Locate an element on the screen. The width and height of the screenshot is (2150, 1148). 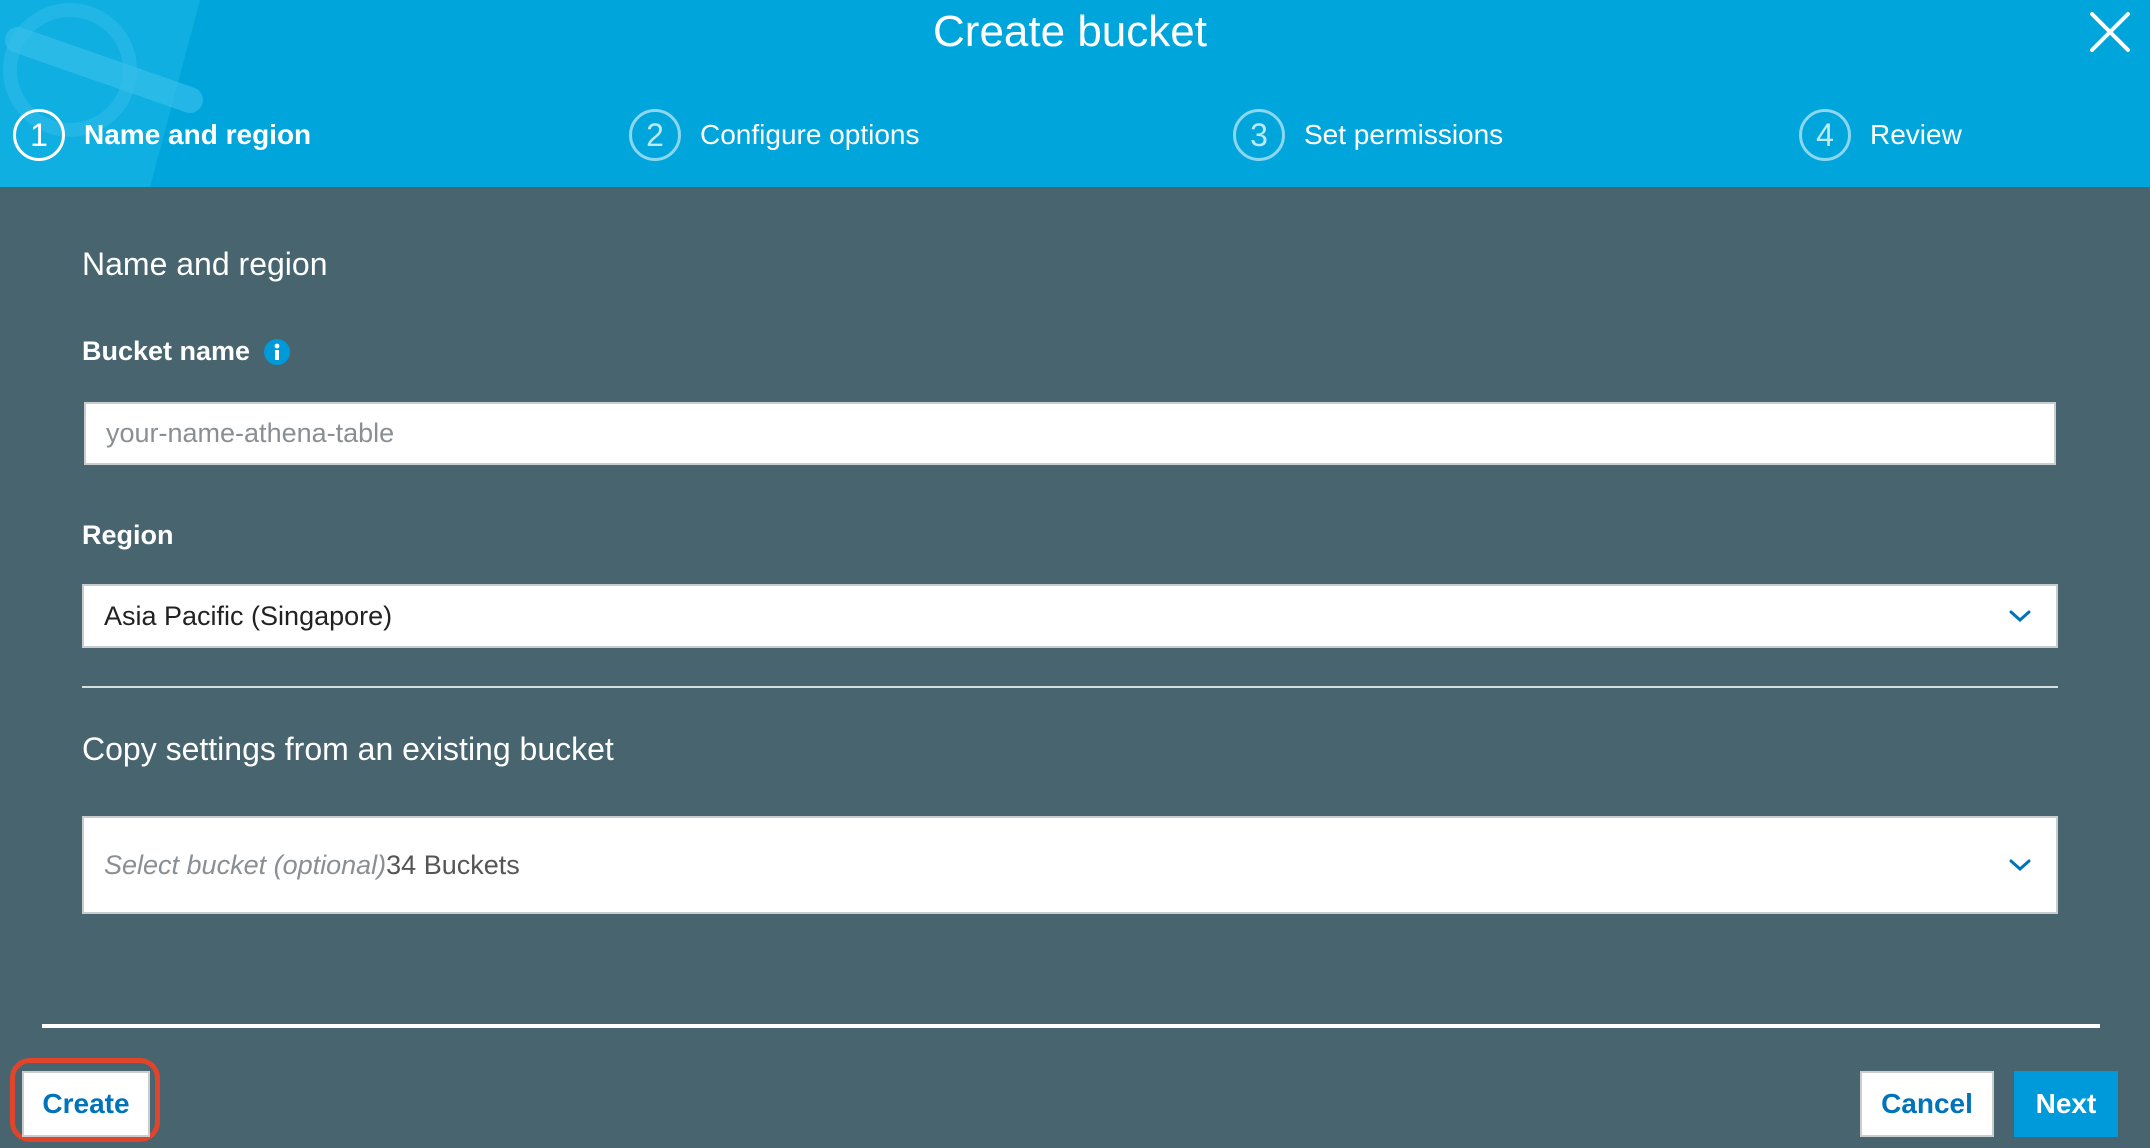
step-review: 4 Review is located at coordinates (1880, 135).